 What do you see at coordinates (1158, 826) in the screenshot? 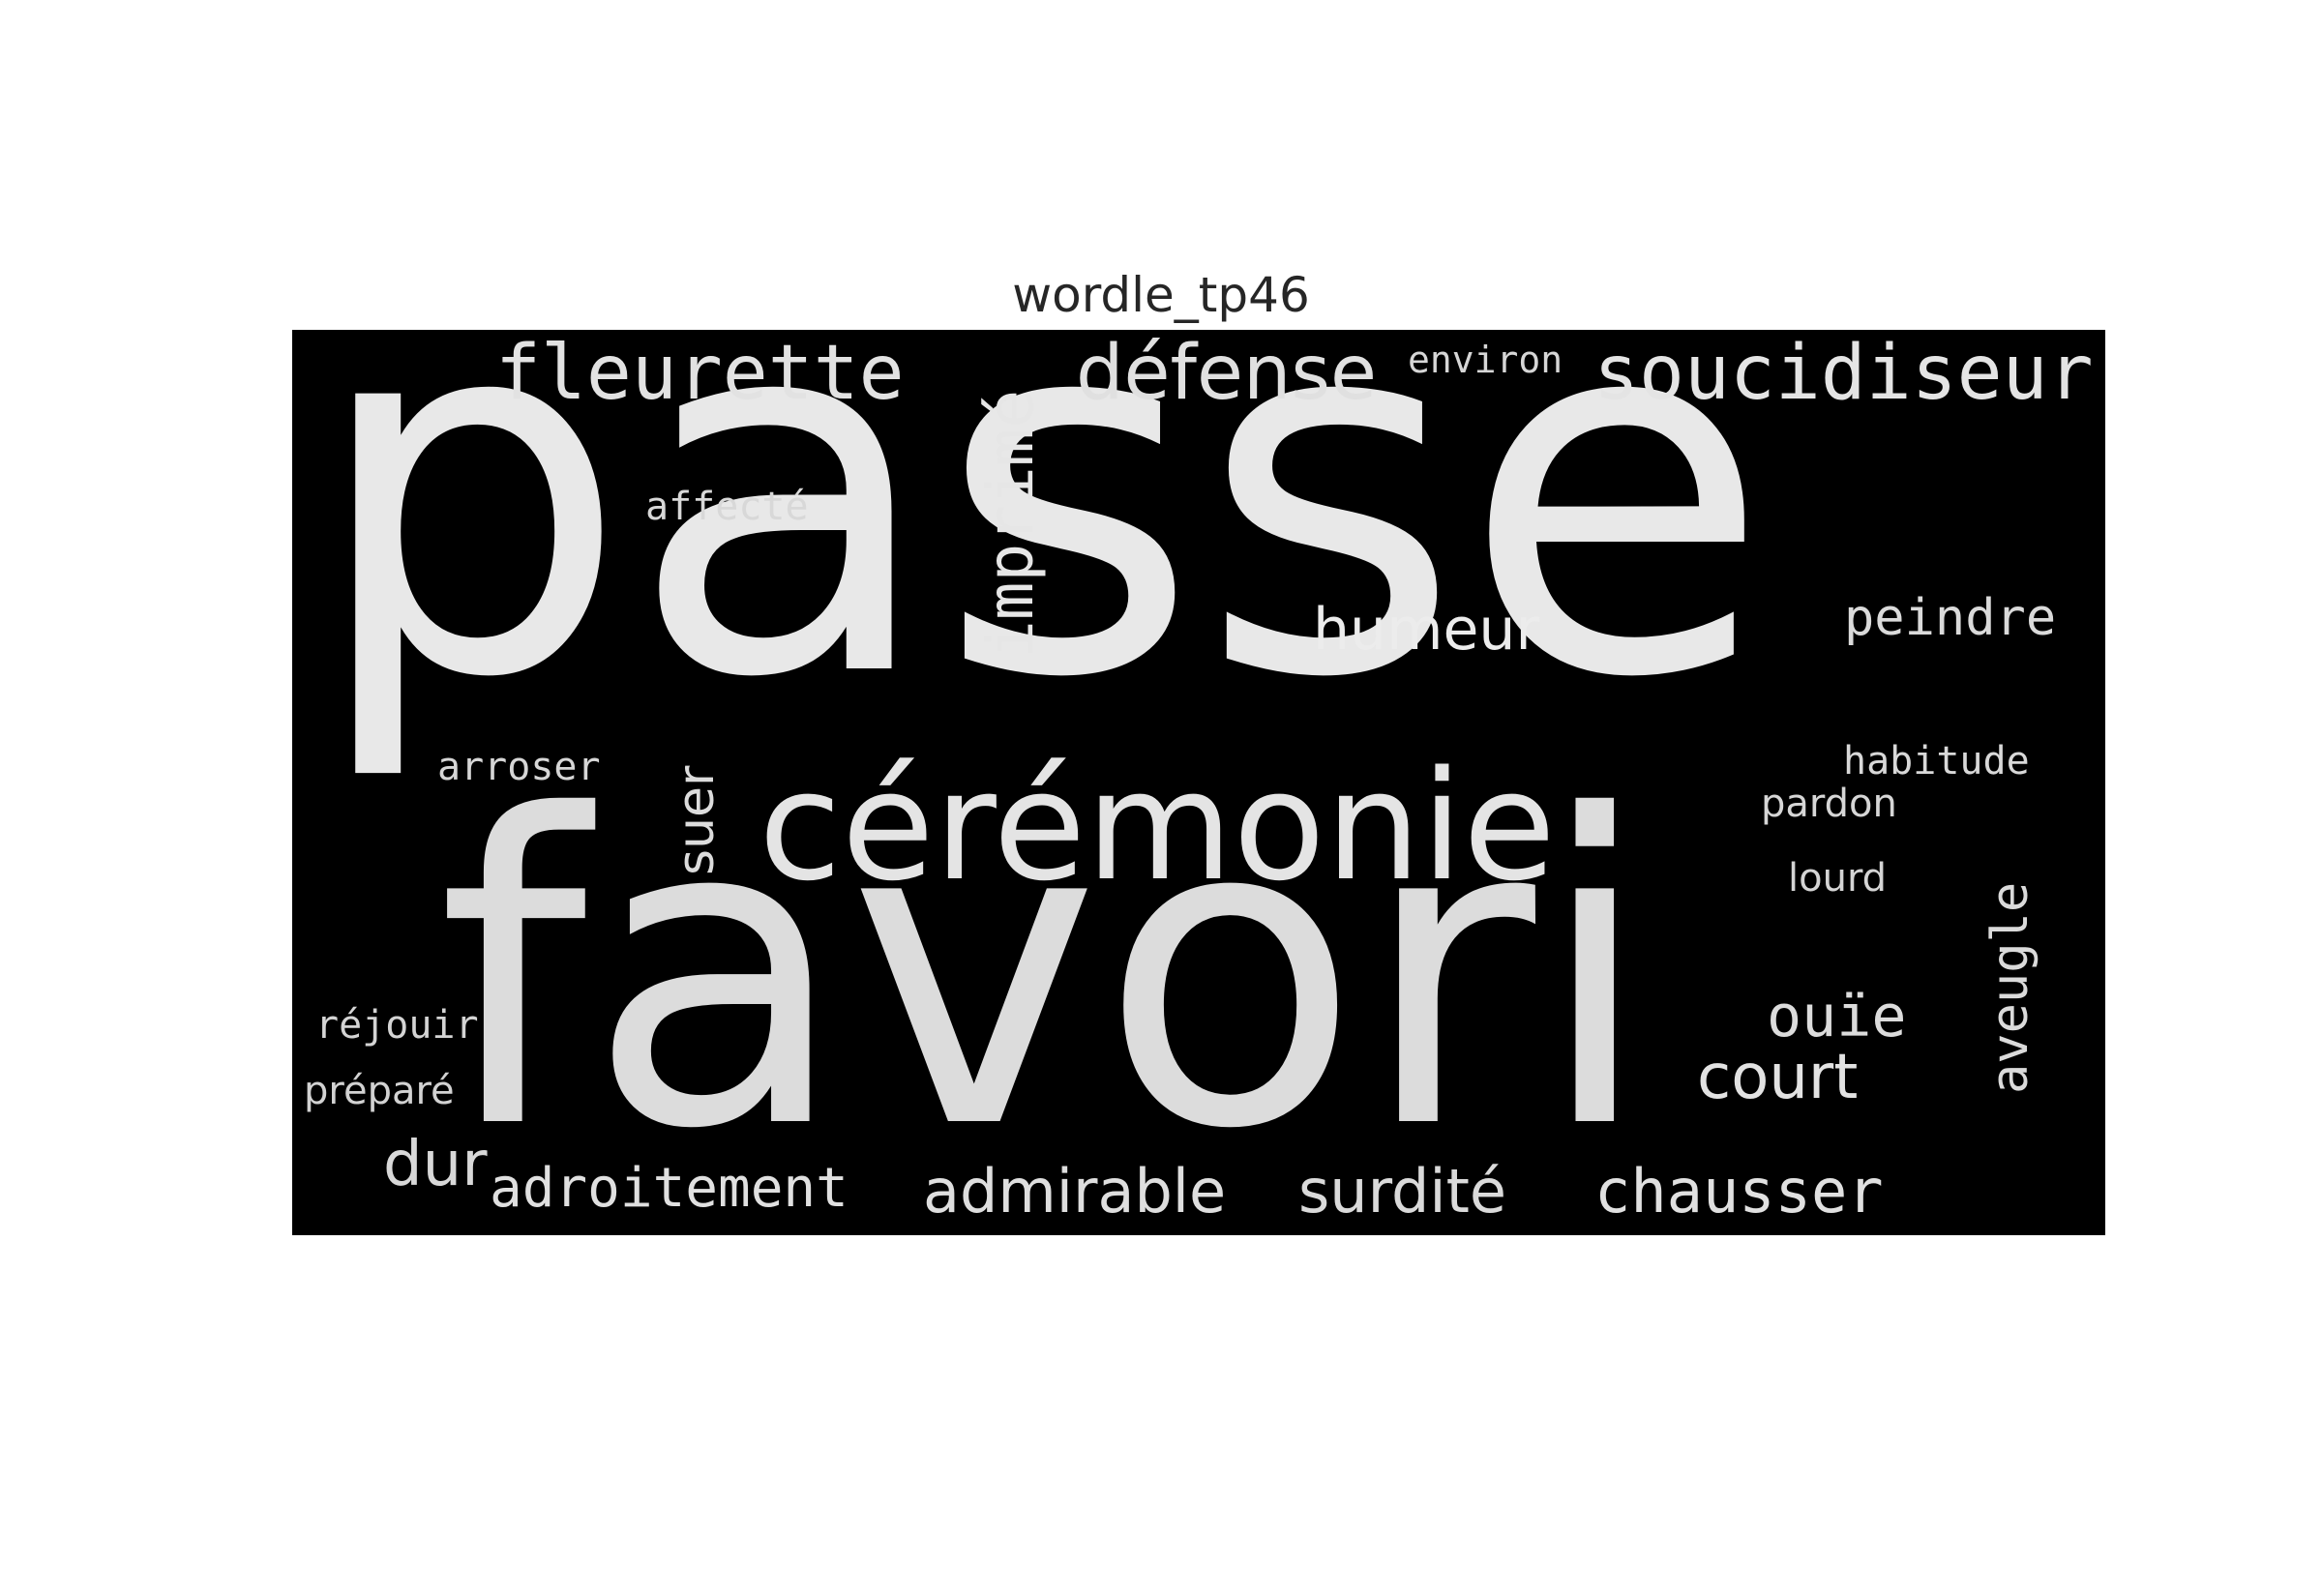
I see `word-ceremonie: cérémonie` at bounding box center [1158, 826].